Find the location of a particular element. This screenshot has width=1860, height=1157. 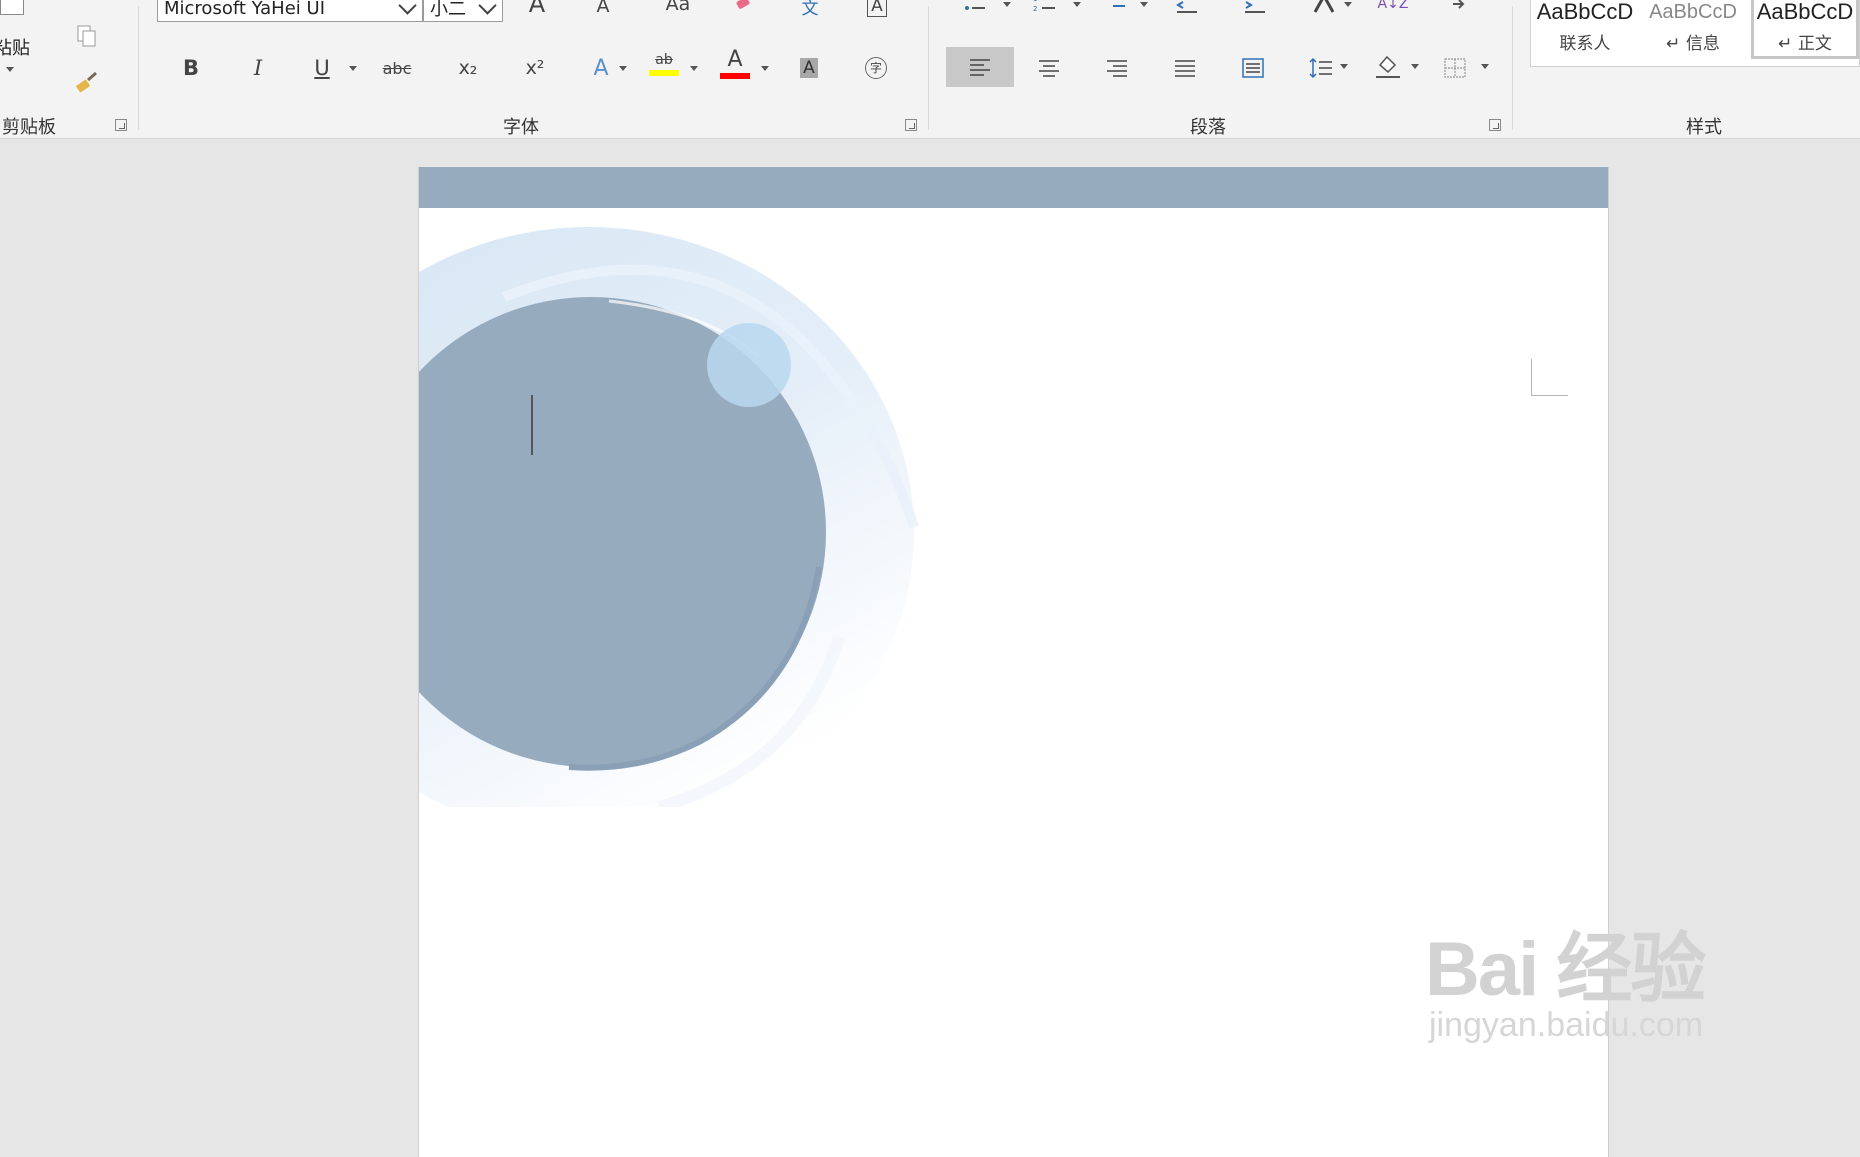

underline-icon: U is located at coordinates (322, 68).